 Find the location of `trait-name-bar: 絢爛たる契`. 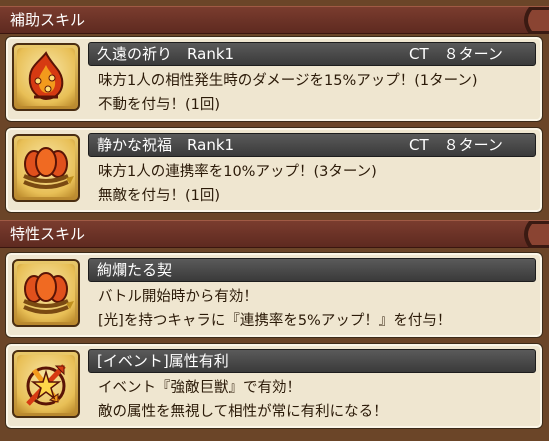

trait-name-bar: 絢爛たる契 is located at coordinates (312, 270).